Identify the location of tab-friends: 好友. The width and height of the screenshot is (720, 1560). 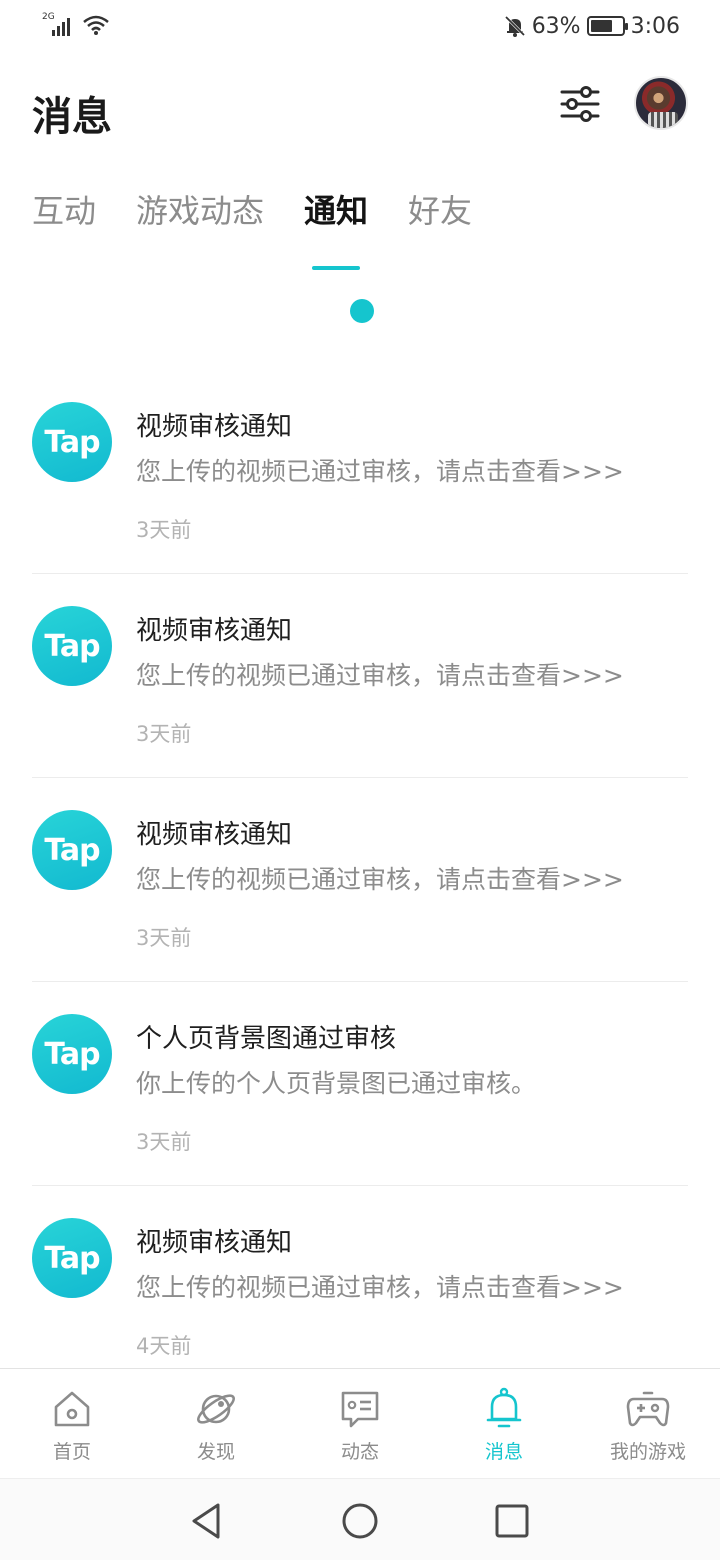
(440, 209).